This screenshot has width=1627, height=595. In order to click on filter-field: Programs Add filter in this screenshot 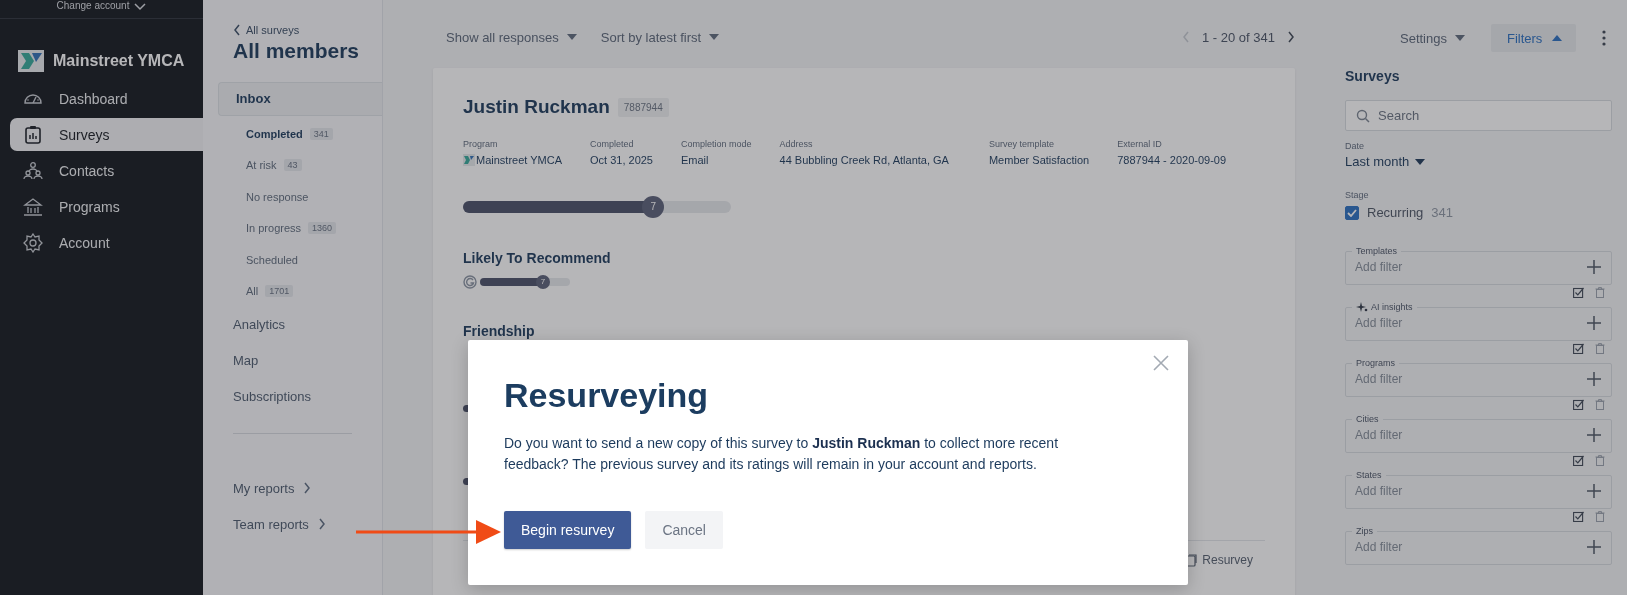, I will do `click(1478, 377)`.